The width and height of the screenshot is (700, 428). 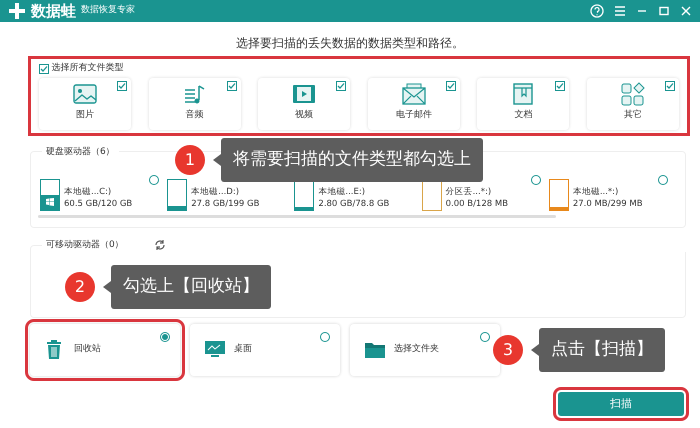 I want to click on drive-item: 本地磁...C:) 60.5 GB/120 GB, so click(x=104, y=194).